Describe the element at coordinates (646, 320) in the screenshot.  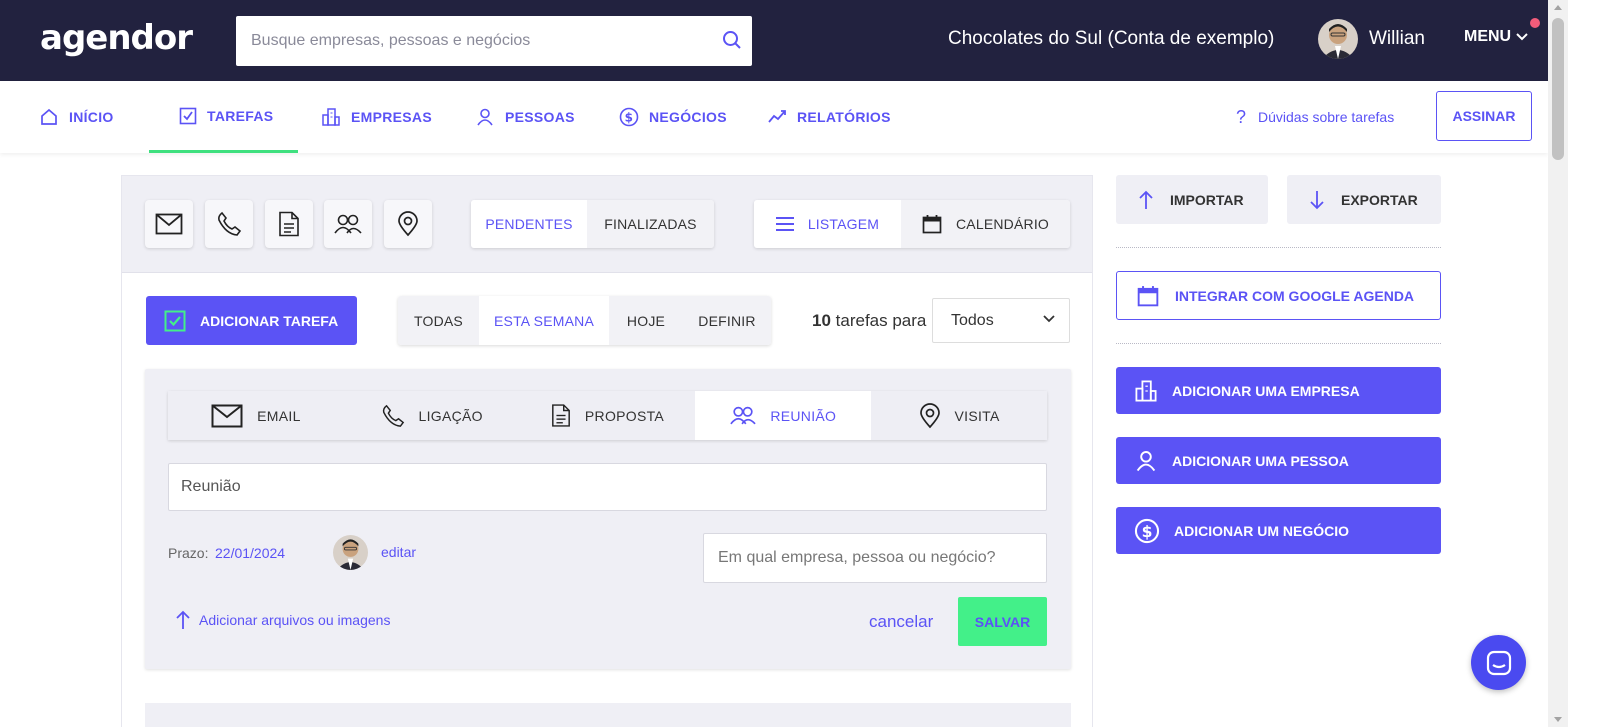
I see `tab-hoje: HOJE` at that location.